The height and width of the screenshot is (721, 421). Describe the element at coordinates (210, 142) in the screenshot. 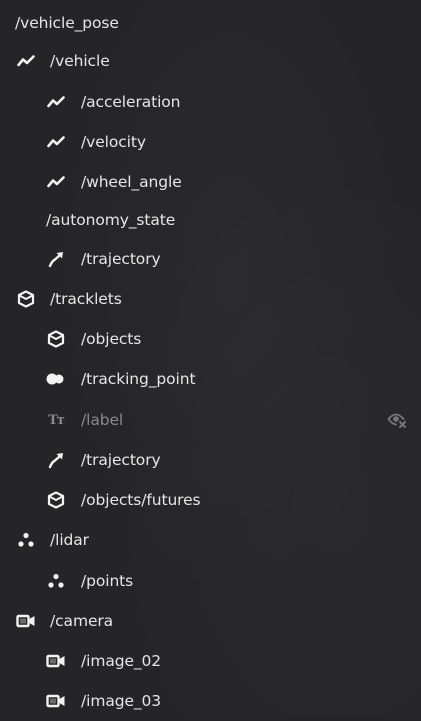

I see `tree-item-velocity: /velocity` at that location.